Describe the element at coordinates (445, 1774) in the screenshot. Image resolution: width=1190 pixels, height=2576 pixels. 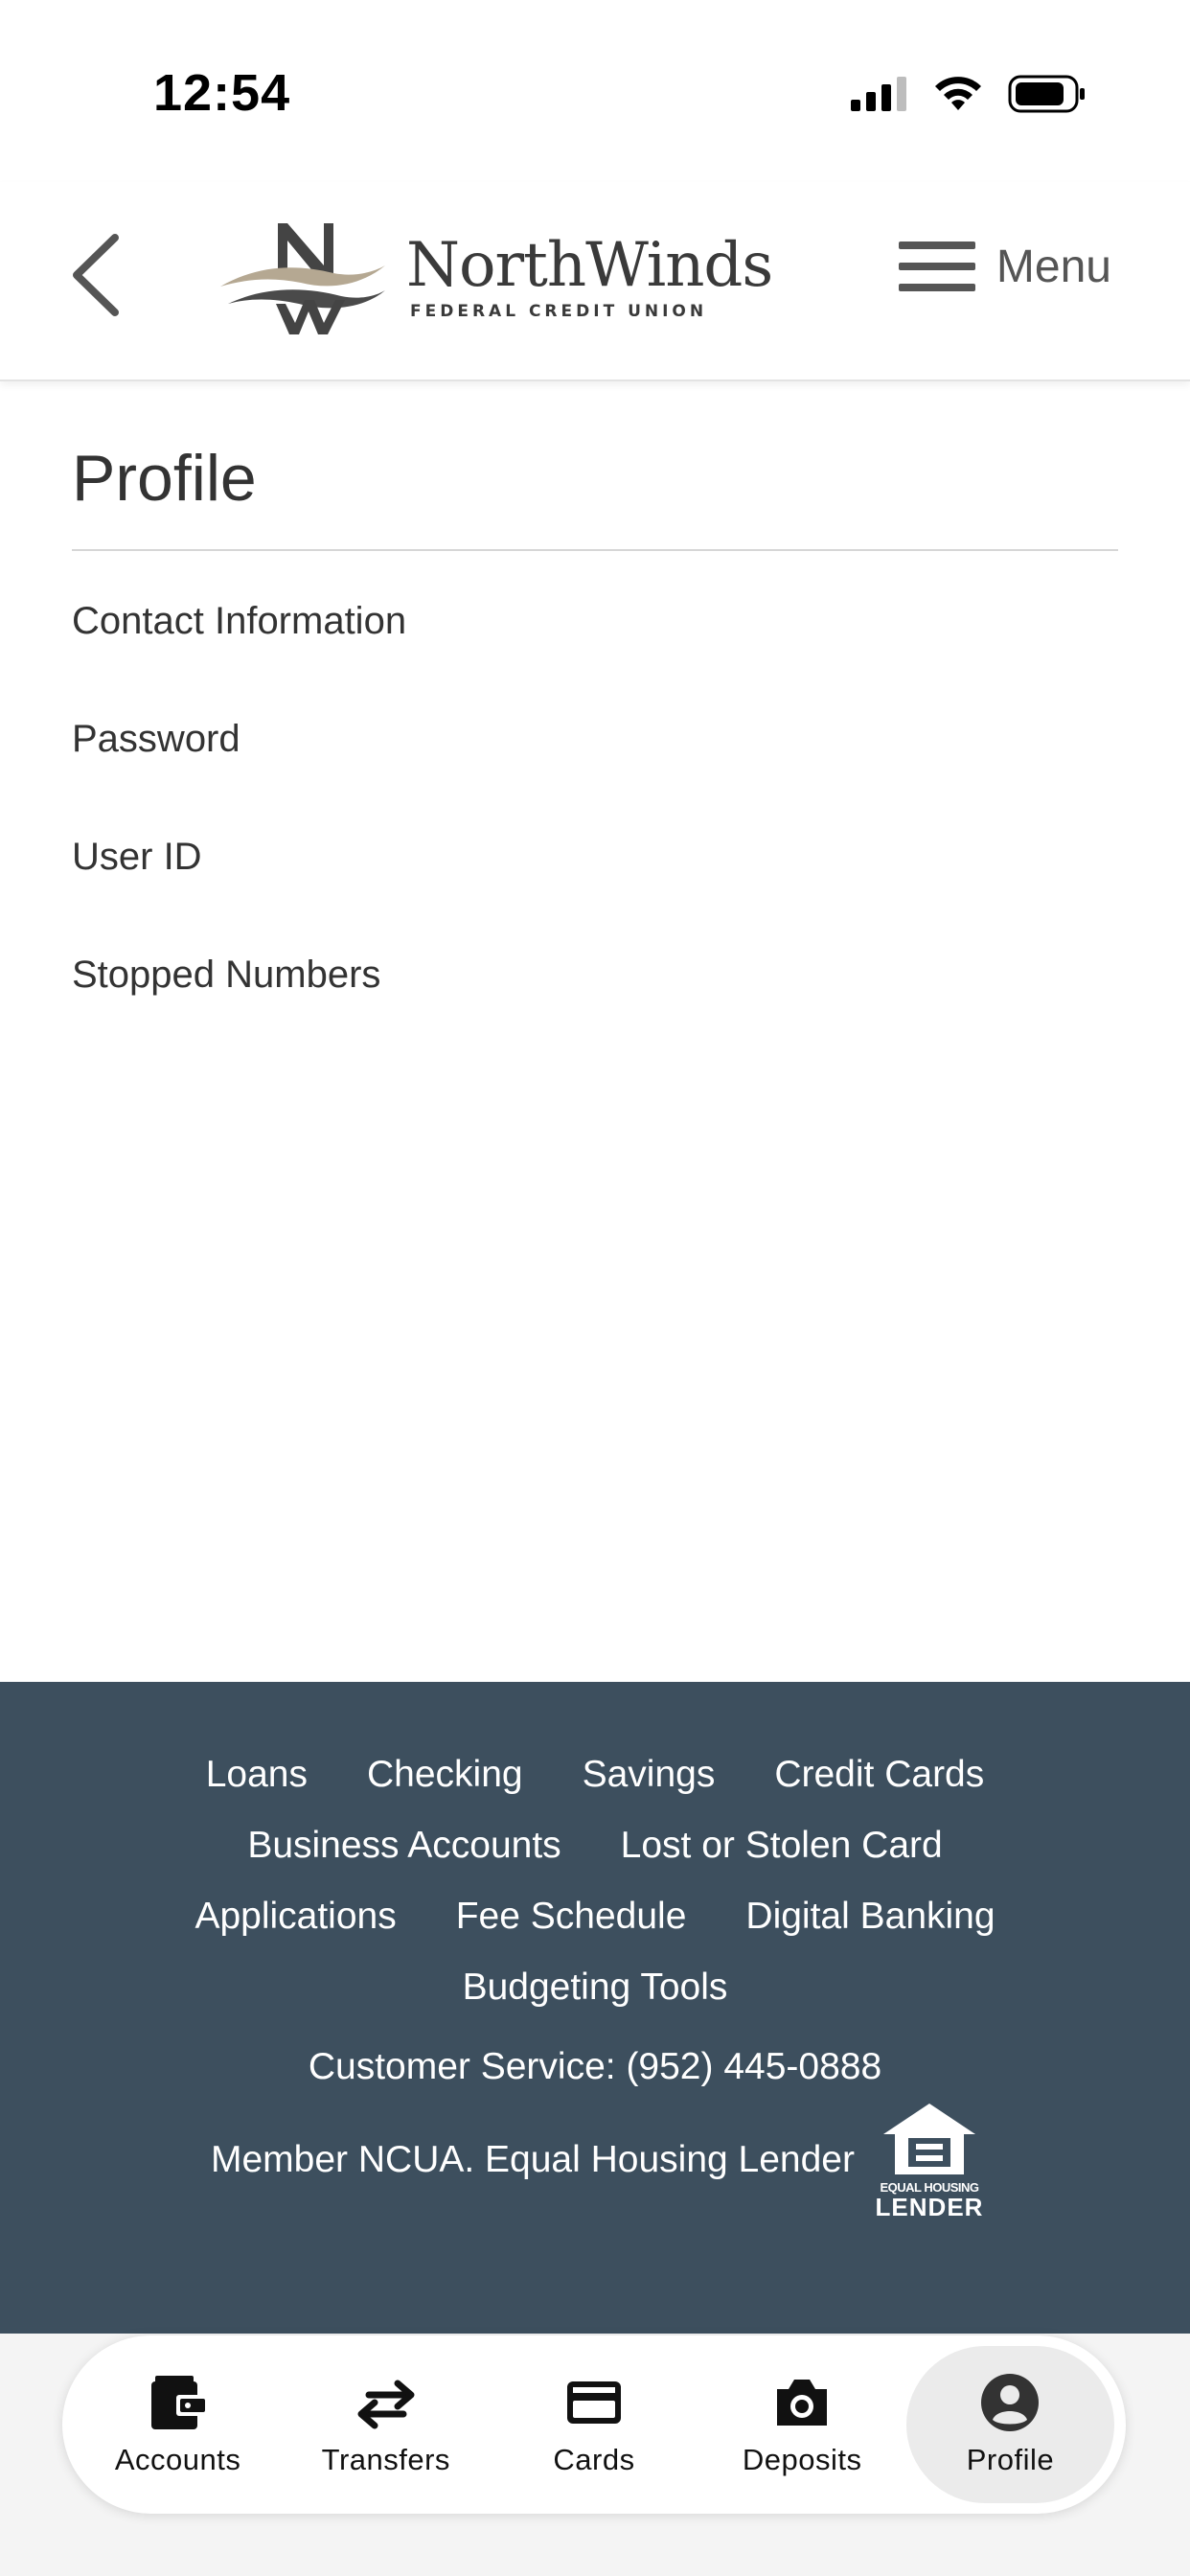
I see `footer-link-checking: Checking` at that location.